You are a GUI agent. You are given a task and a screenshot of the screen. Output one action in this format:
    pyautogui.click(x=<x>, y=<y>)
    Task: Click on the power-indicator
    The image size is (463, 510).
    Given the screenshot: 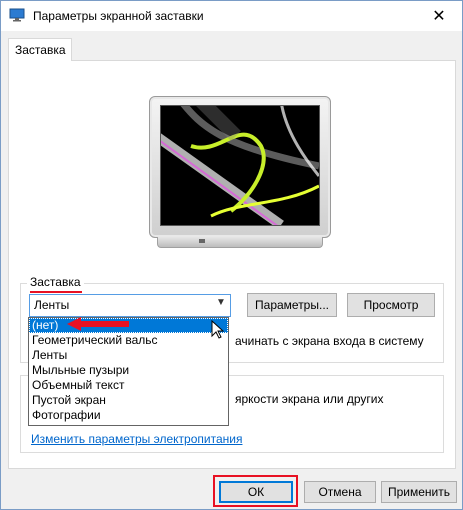 What is the action you would take?
    pyautogui.click(x=202, y=241)
    